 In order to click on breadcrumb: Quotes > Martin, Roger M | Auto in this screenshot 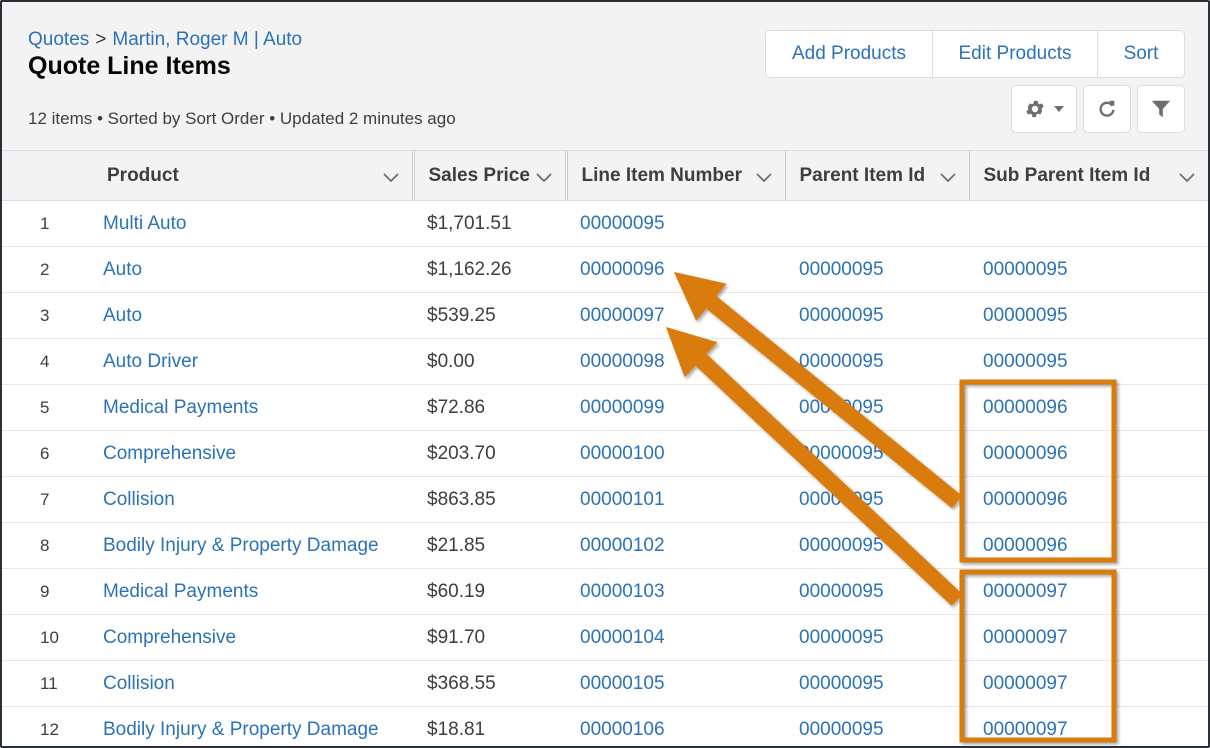, I will do `click(165, 40)`.